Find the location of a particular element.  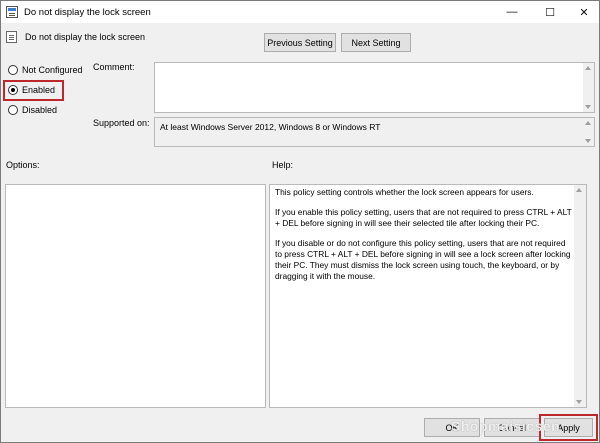

comment-label: Comment: is located at coordinates (114, 67).